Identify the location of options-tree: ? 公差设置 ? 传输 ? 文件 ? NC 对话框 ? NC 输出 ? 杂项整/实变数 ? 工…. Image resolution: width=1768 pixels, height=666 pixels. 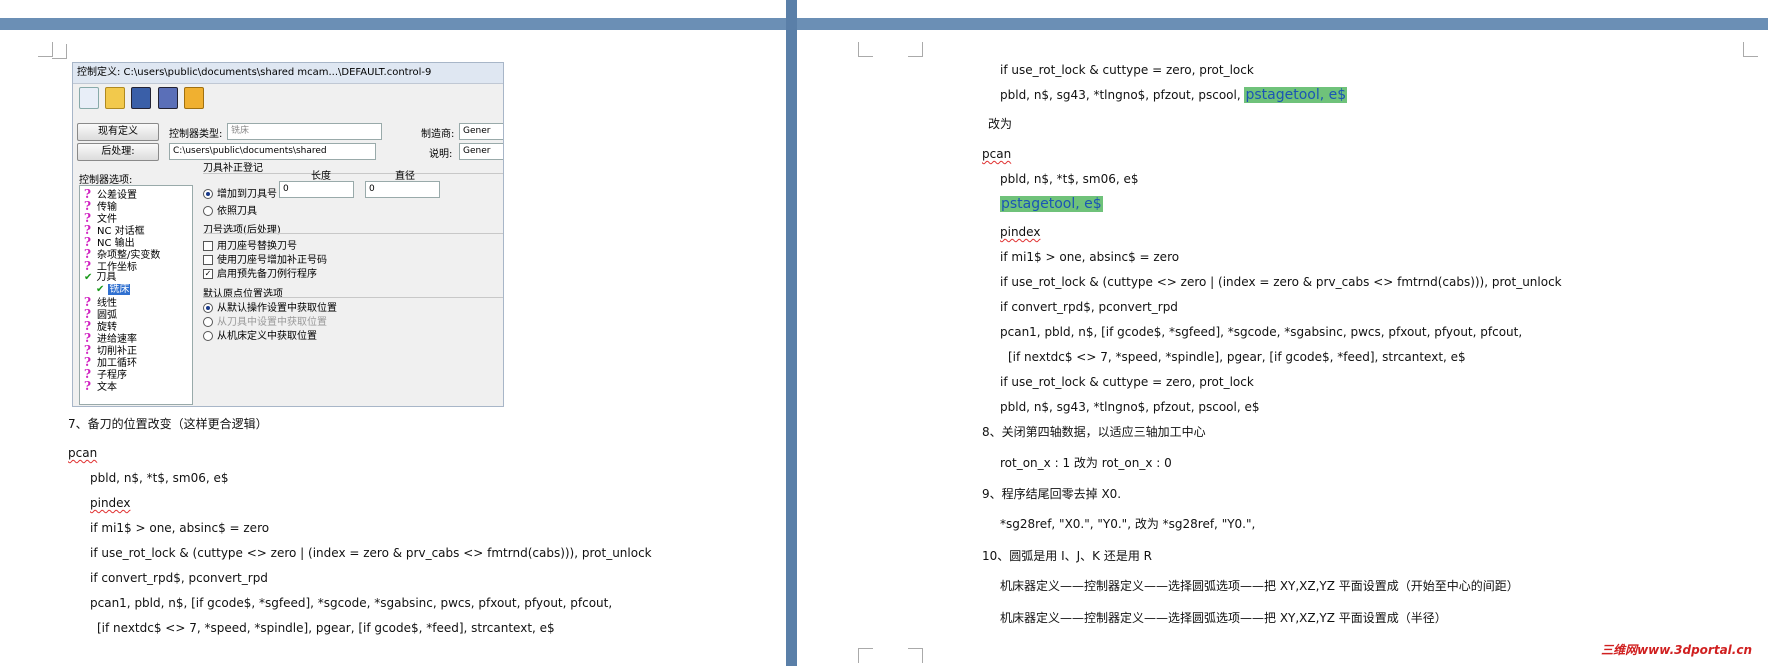
(136, 295).